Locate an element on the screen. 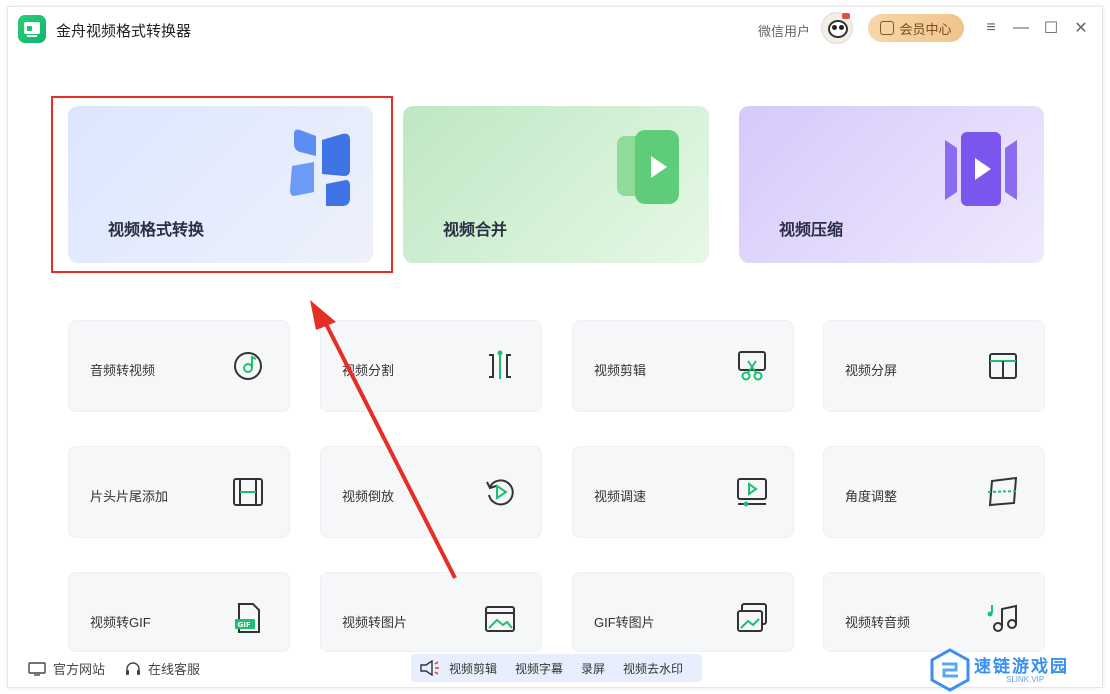 The image size is (1110, 694). music-notes-icon is located at coordinates (1002, 618).